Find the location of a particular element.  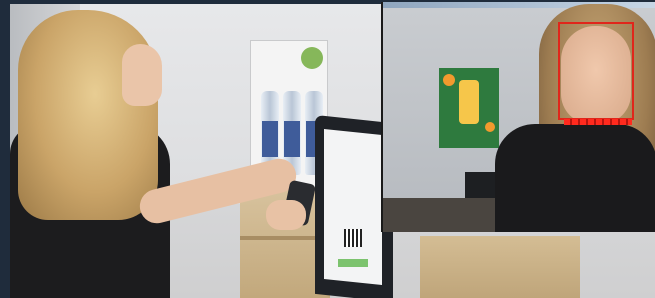

kiosk-green-button is located at coordinates (353, 263).